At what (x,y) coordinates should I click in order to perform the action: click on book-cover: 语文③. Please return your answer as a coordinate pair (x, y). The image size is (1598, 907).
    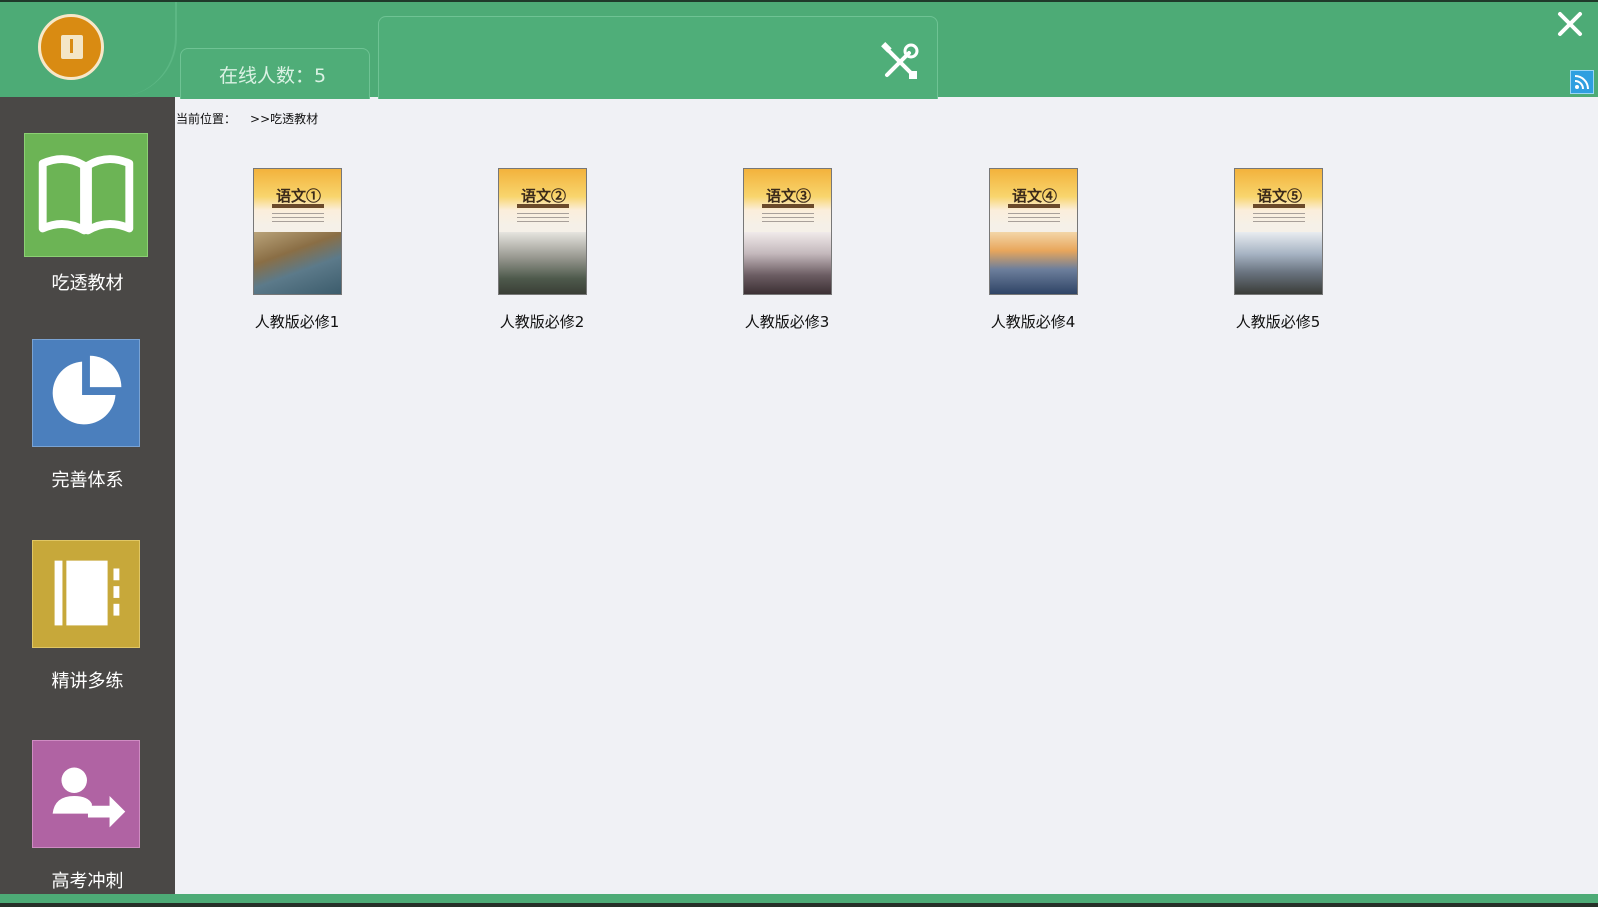
    Looking at the image, I should click on (787, 231).